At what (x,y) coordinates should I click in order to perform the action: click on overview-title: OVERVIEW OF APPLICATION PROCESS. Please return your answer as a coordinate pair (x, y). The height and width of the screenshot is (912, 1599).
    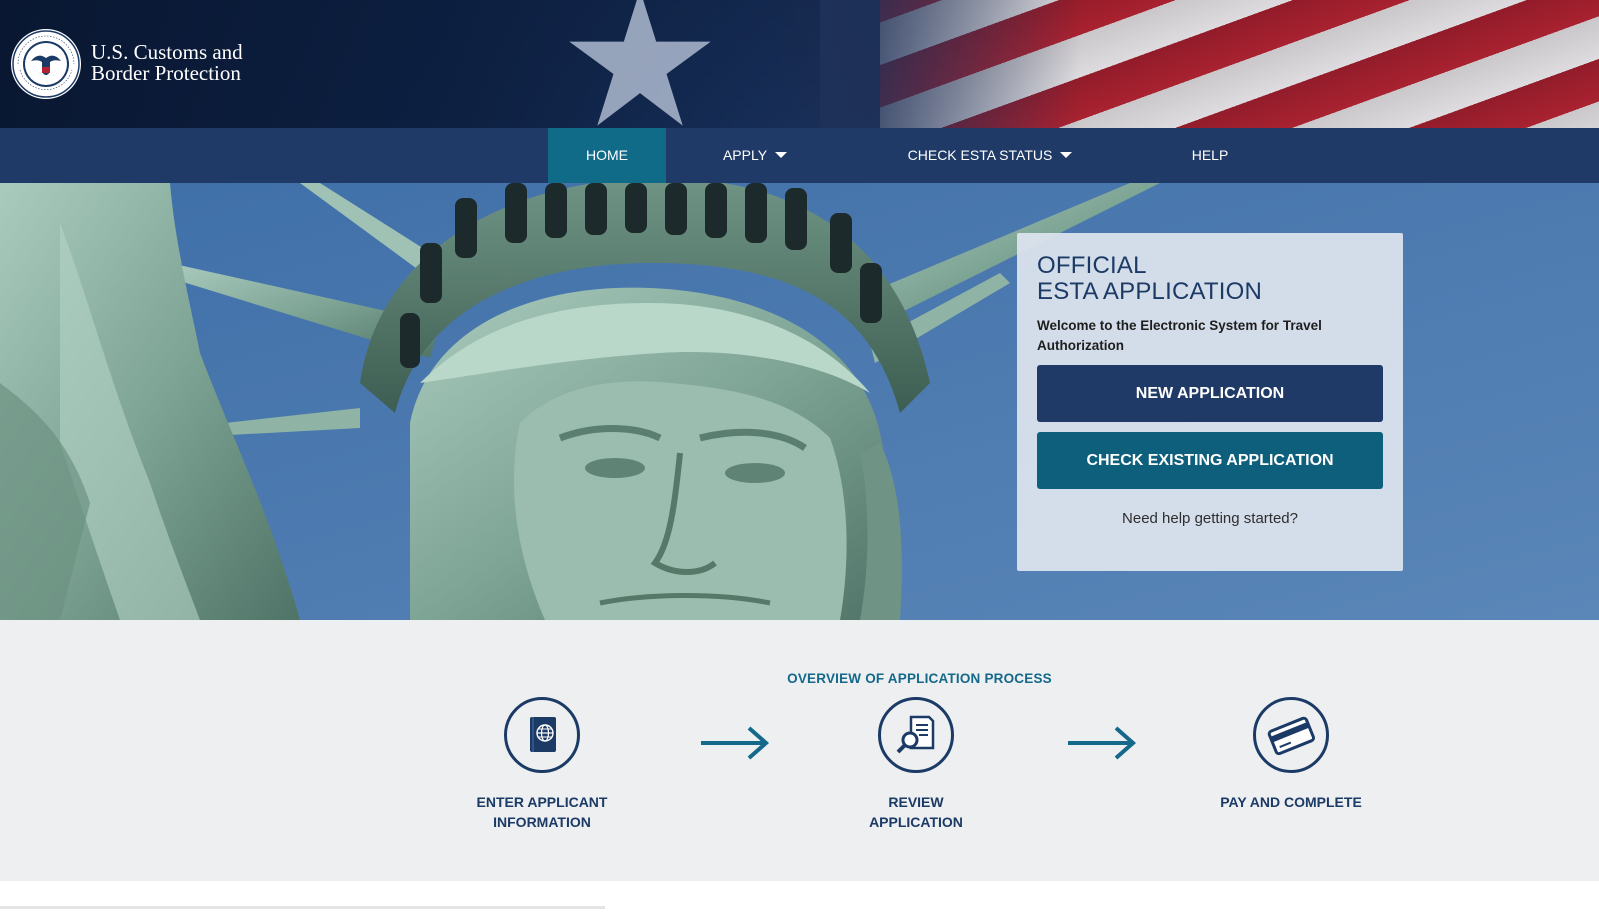
    Looking at the image, I should click on (919, 678).